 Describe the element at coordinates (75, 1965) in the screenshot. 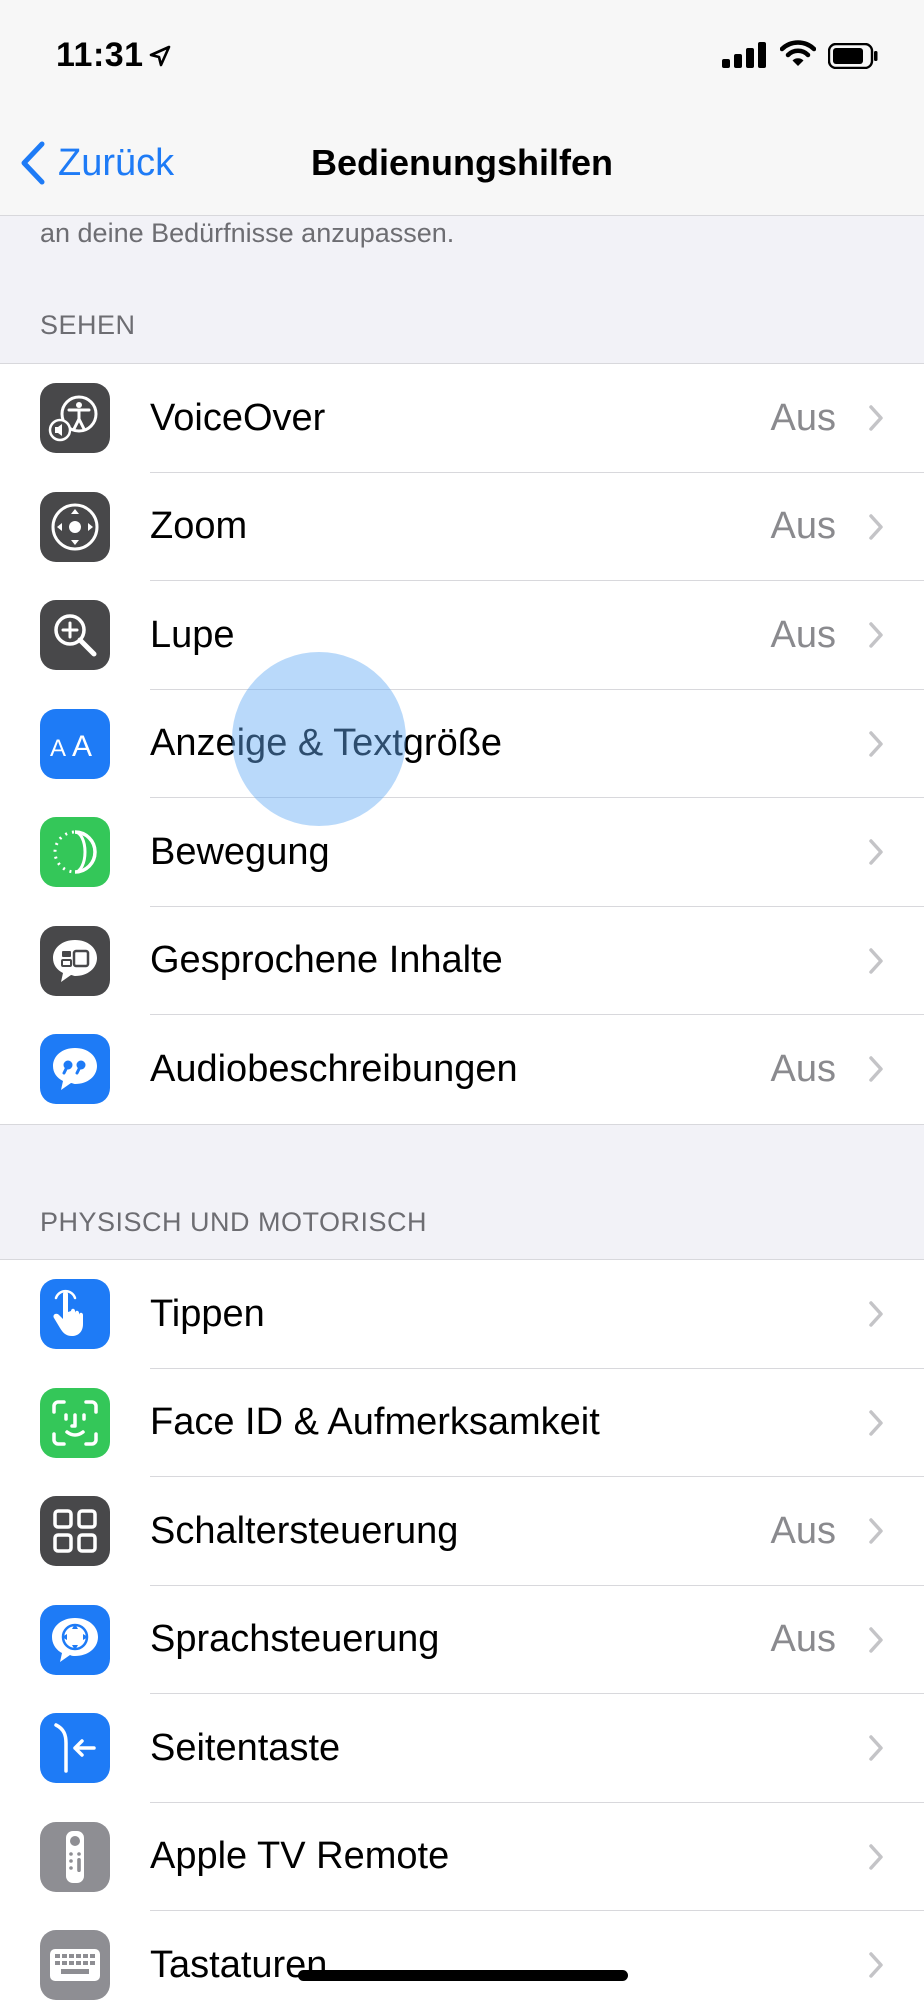

I see `keyboard-icon` at that location.